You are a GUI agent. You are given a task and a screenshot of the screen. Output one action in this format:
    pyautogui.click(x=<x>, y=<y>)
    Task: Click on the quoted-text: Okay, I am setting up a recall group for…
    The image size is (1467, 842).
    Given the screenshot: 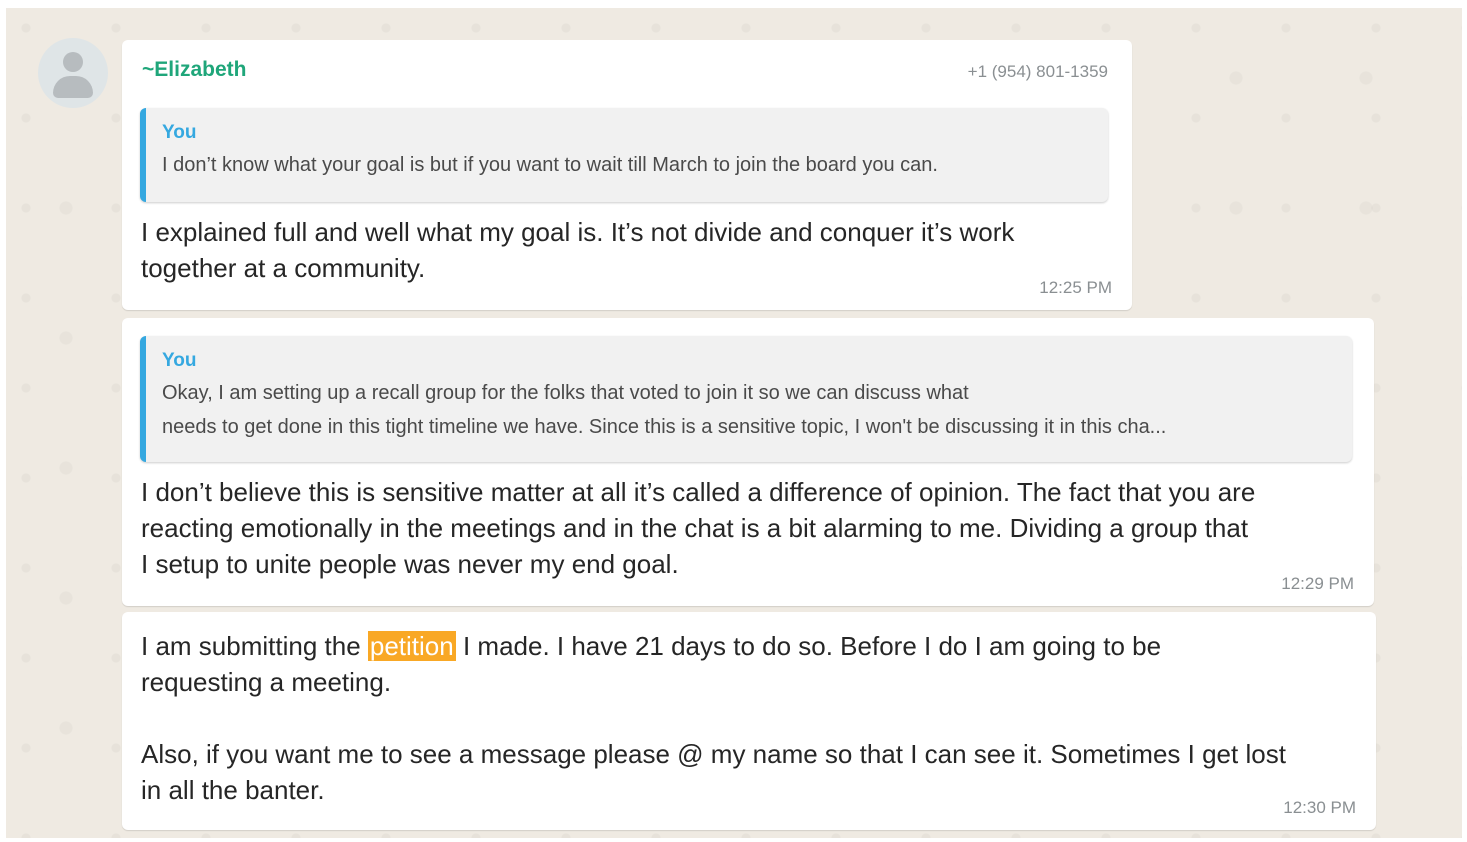 What is the action you would take?
    pyautogui.click(x=664, y=410)
    